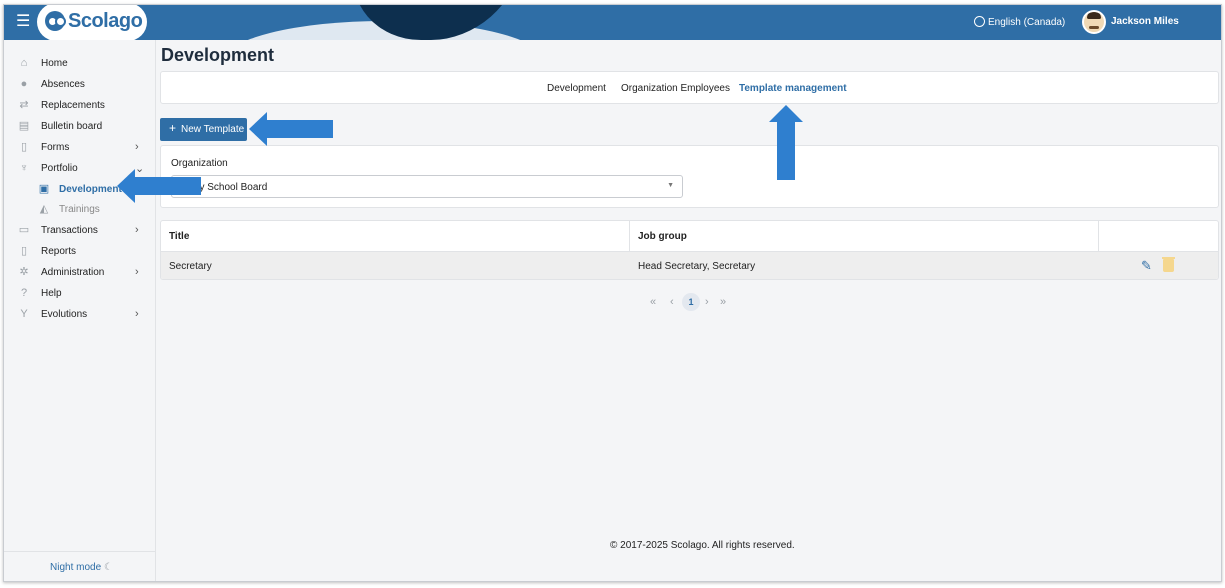  Describe the element at coordinates (59, 168) in the screenshot. I see `sidebar-item-label: Portfolio` at that location.